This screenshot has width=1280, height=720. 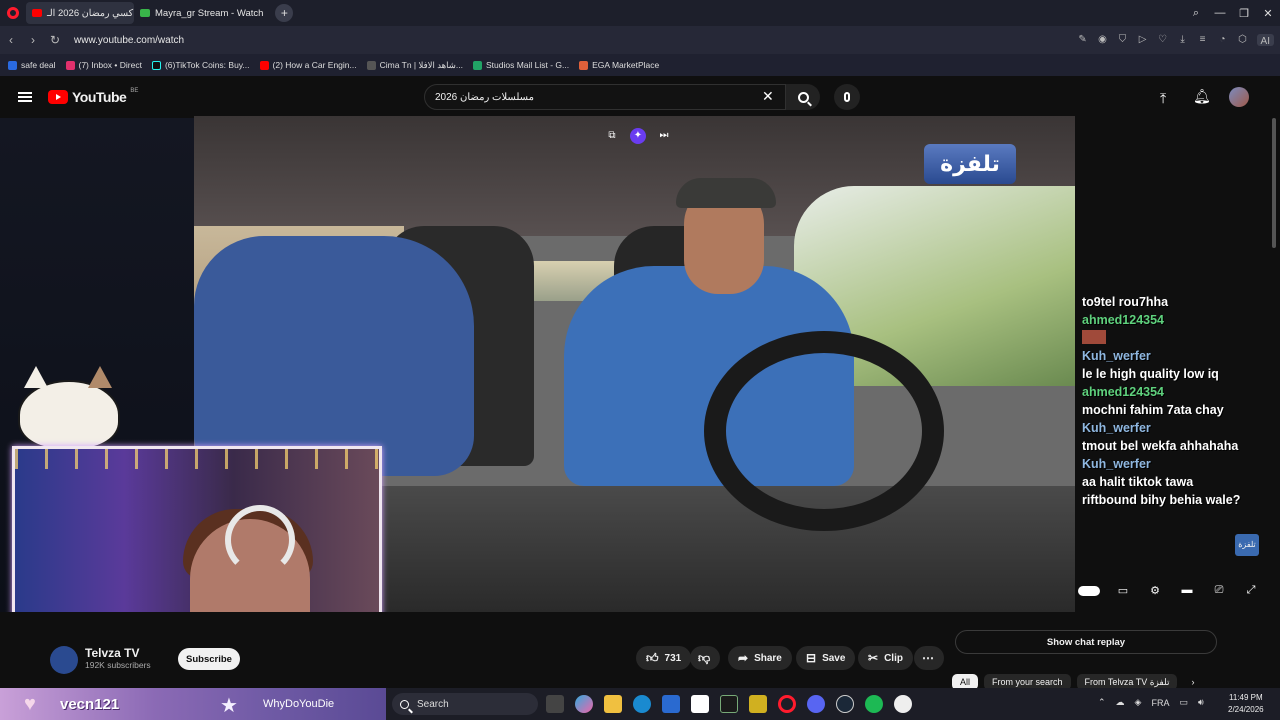 I want to click on tab-stream: Mayra_gr Stream - Watch, so click(x=201, y=13).